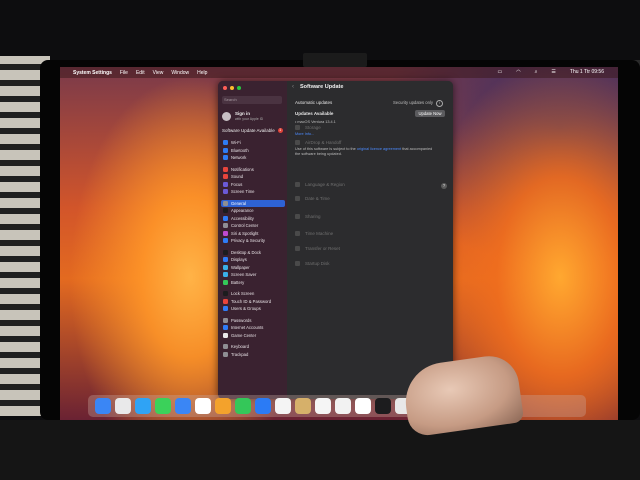  What do you see at coordinates (225, 282) in the screenshot?
I see `battery-icon` at bounding box center [225, 282].